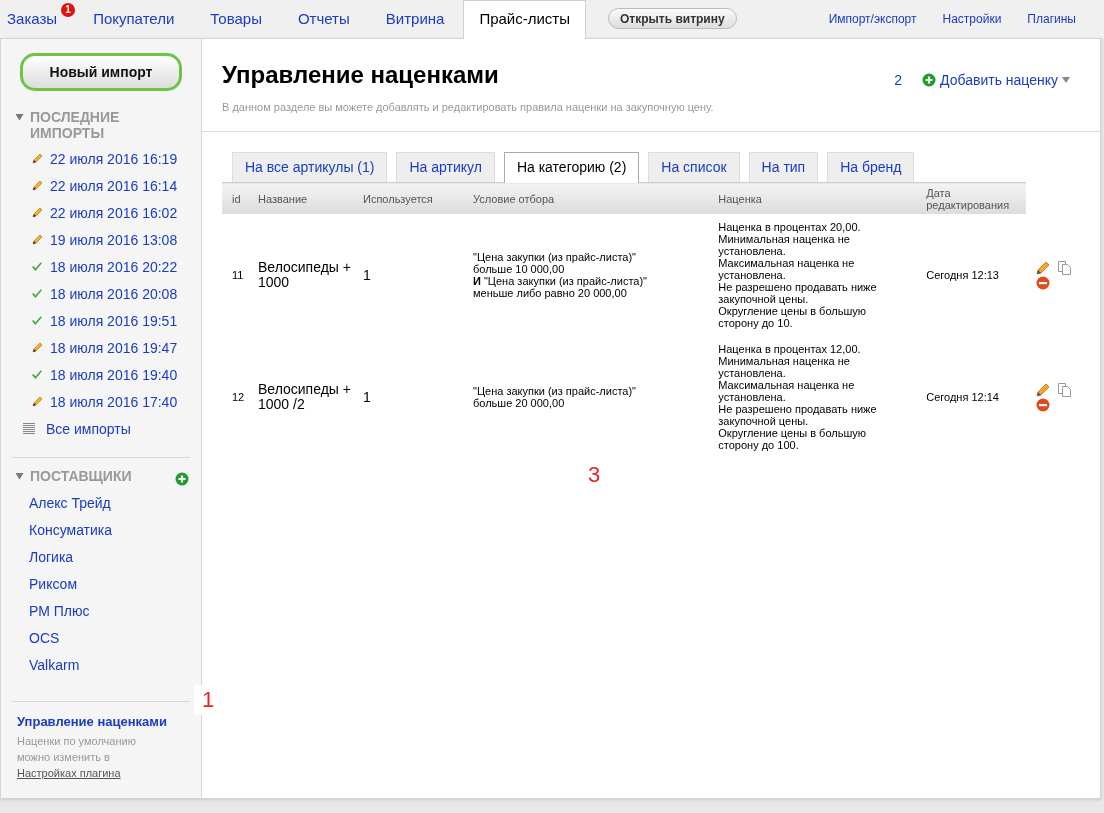 This screenshot has height=813, width=1104. Describe the element at coordinates (790, 227) in the screenshot. I see `markup-text: Наценка в процентах 20,00.` at that location.